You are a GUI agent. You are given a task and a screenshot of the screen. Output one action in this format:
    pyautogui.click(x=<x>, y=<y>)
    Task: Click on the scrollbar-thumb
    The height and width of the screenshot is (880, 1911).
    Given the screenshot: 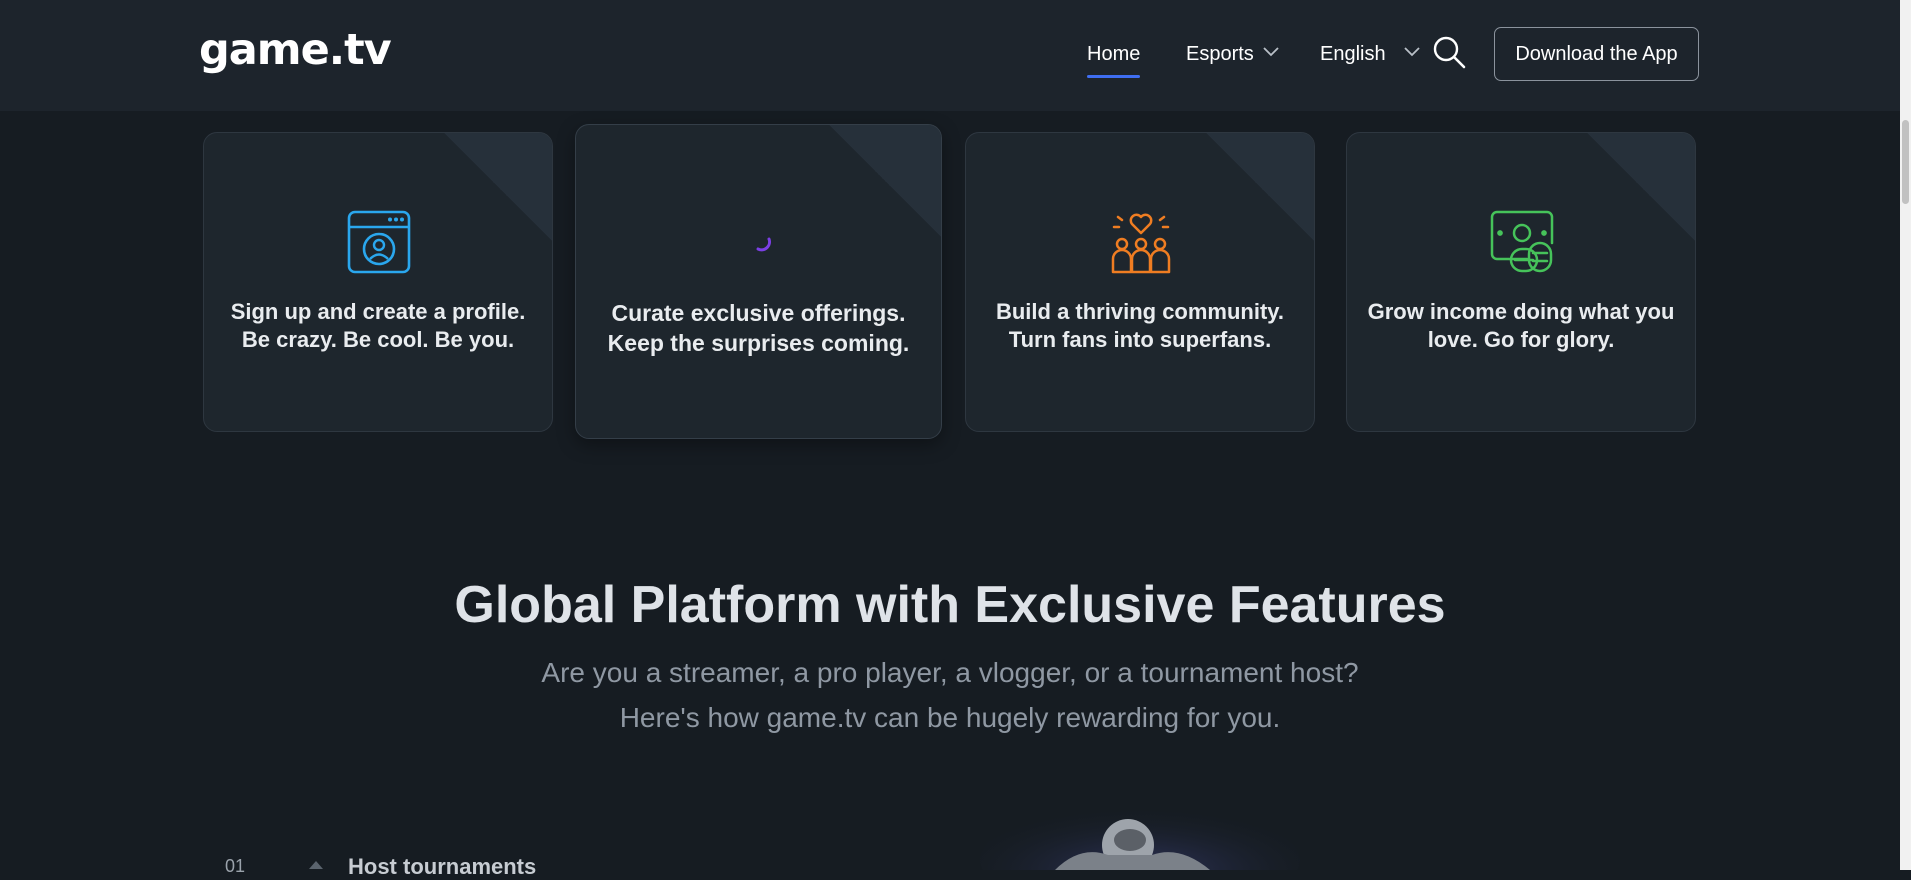 What is the action you would take?
    pyautogui.click(x=1905, y=162)
    